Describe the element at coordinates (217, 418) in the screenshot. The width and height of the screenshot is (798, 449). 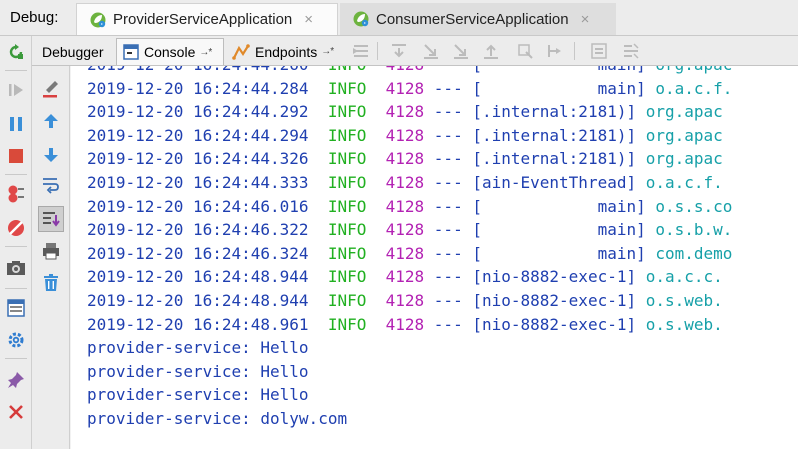
I see `output-line: provider-service: dolyw.com` at that location.